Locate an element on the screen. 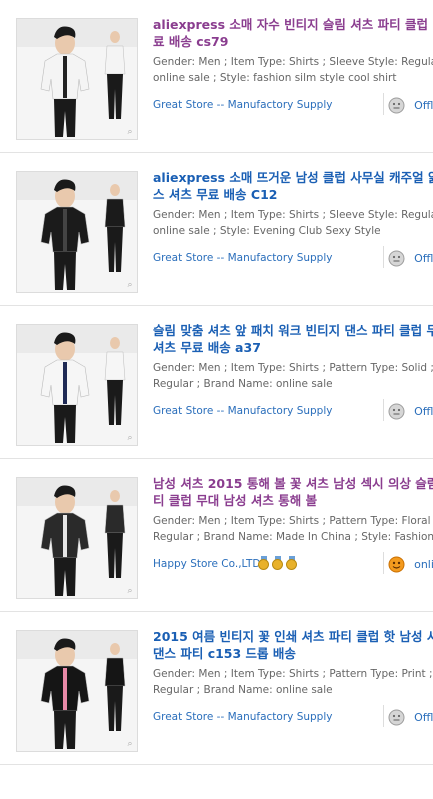 Image resolution: width=433 pixels, height=799 pixels. title-line-2: 댄스 파티 c153 드롭 배송 is located at coordinates (224, 653).